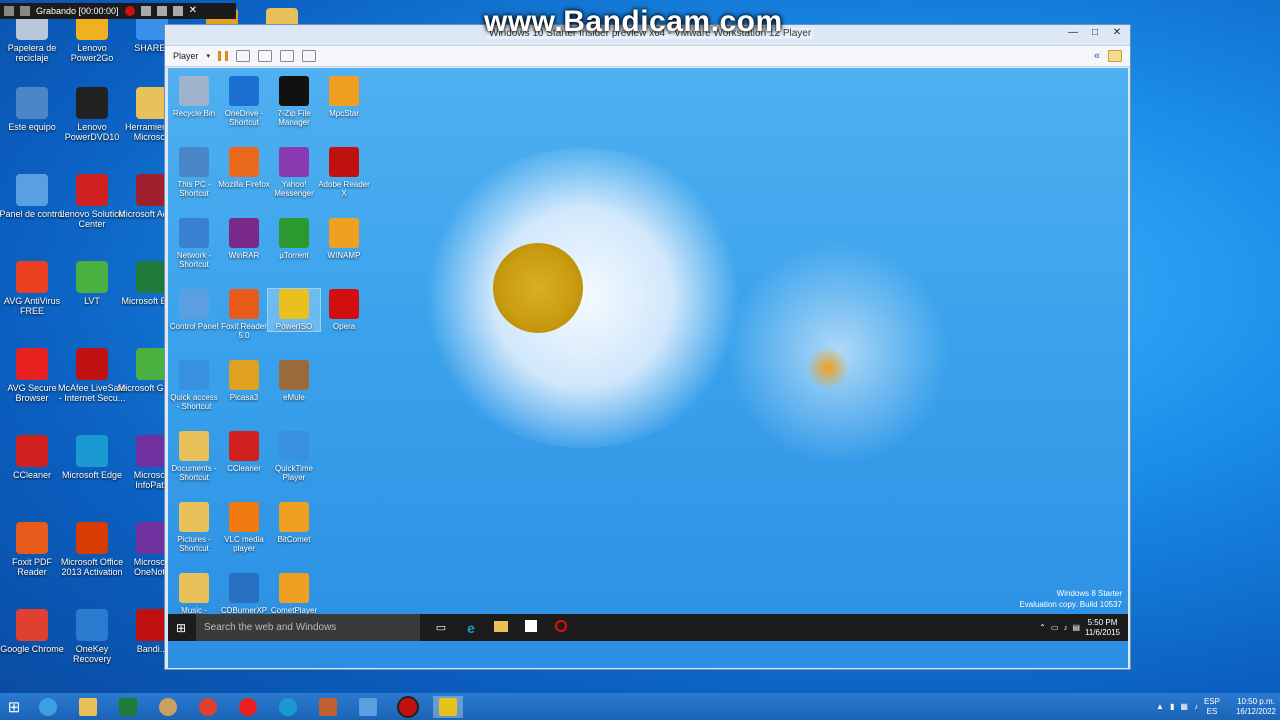 Image resolution: width=1280 pixels, height=720 pixels. Describe the element at coordinates (531, 628) in the screenshot. I see `store-icon` at that location.